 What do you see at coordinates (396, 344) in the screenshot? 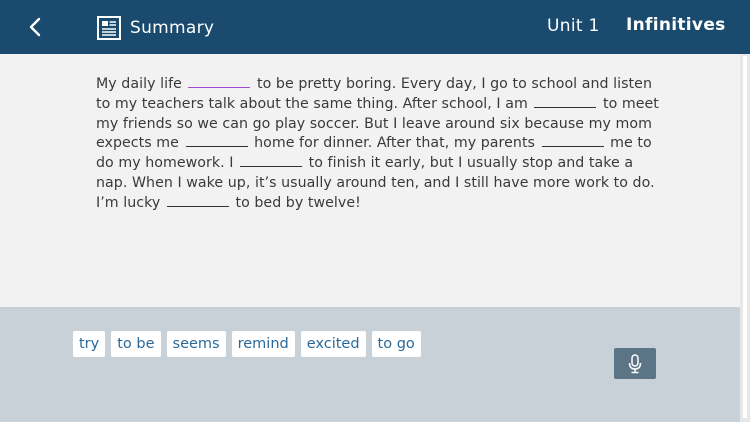
I see `word-chip-to-go: to go` at bounding box center [396, 344].